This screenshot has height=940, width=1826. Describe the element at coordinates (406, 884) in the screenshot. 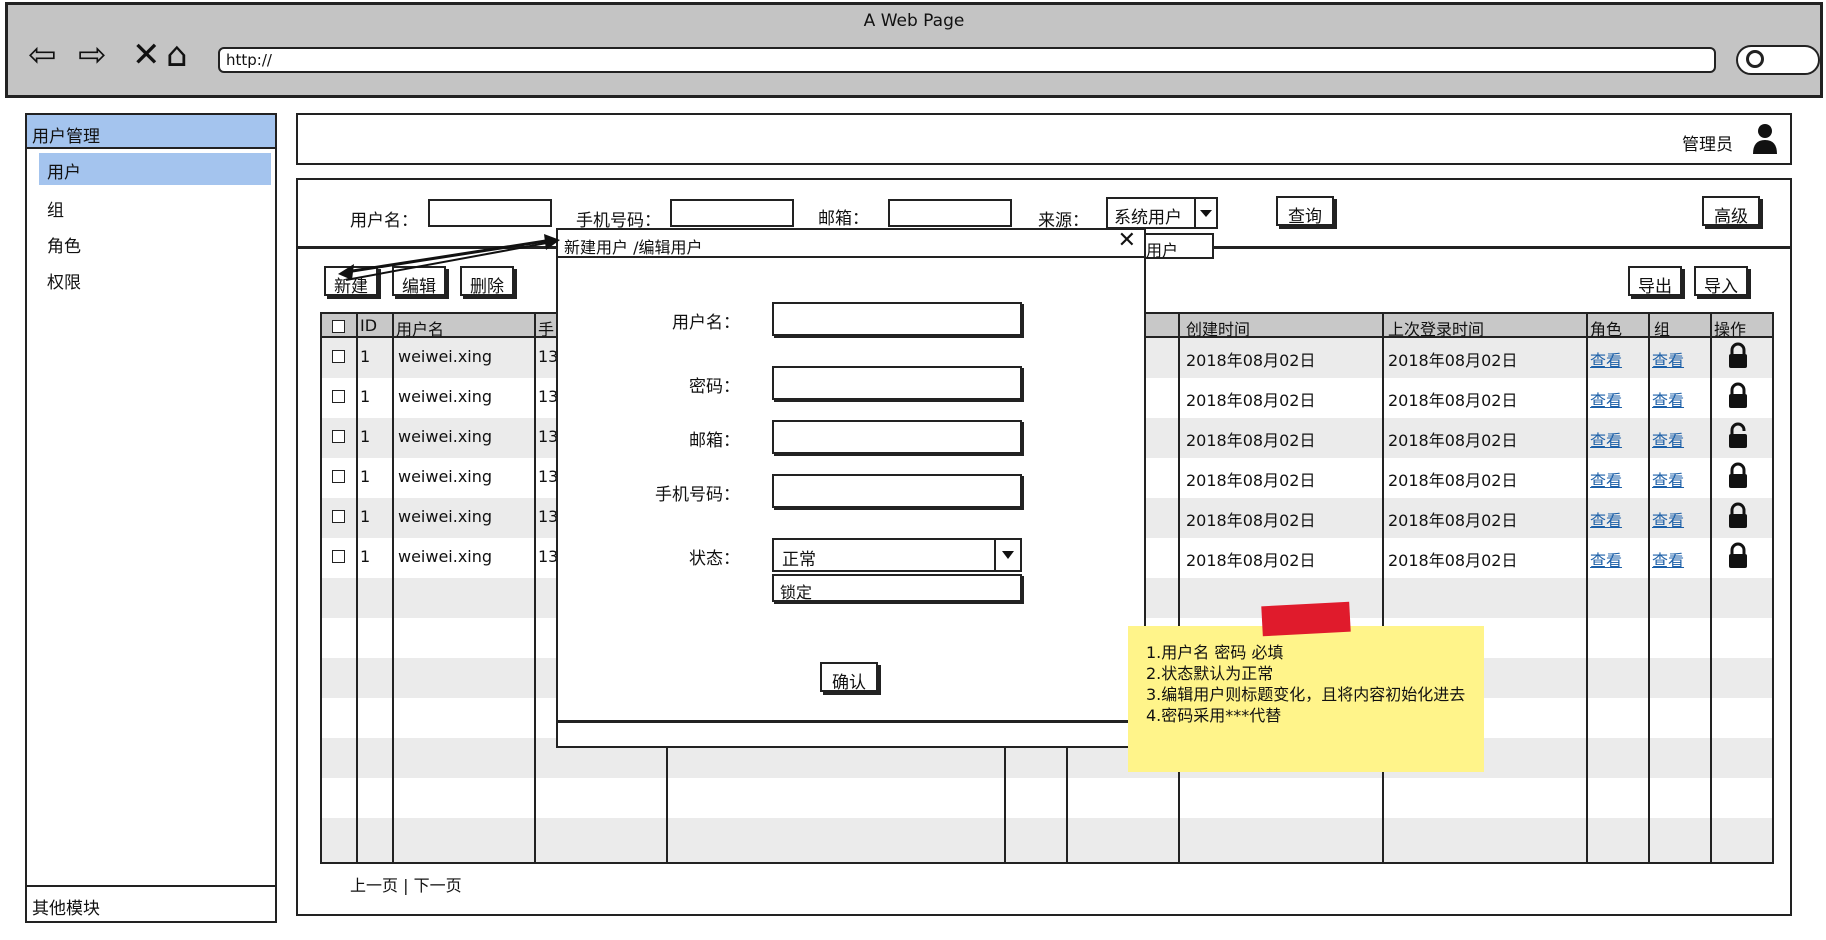

I see `pagination: 上一页 | 下一页` at that location.